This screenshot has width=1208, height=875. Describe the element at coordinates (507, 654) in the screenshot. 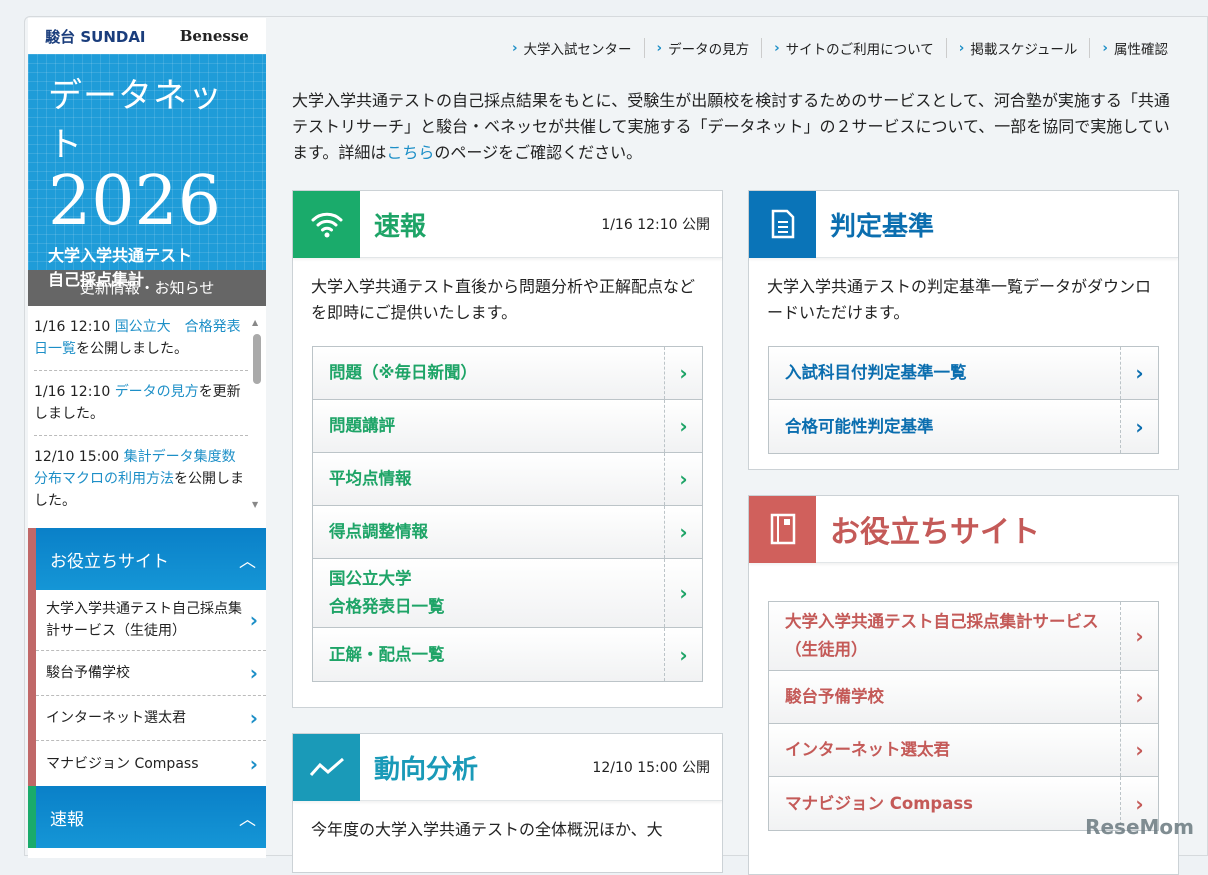

I see `card-link: 正解・配点一覧 ›` at that location.